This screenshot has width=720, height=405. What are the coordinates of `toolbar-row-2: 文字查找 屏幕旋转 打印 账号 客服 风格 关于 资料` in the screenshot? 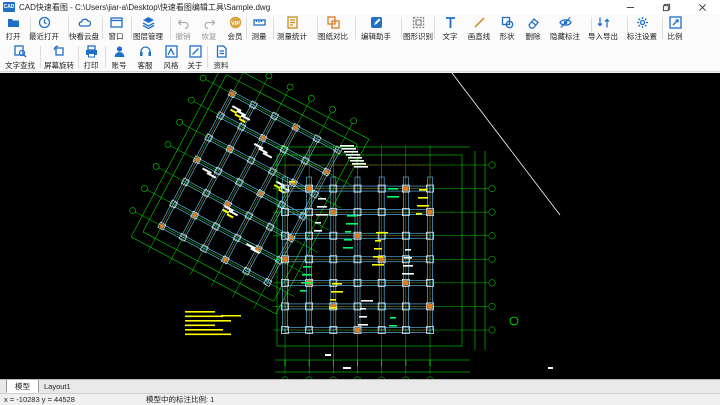 It's located at (360, 57).